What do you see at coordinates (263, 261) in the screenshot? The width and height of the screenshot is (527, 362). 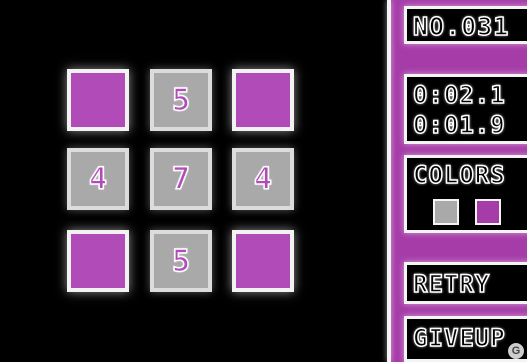 I see `tile-r2-c2` at bounding box center [263, 261].